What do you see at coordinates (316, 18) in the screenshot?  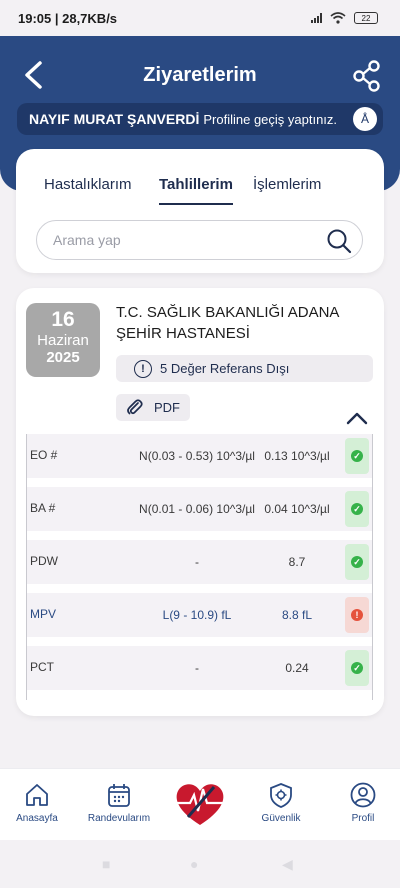 I see `signal-icon` at bounding box center [316, 18].